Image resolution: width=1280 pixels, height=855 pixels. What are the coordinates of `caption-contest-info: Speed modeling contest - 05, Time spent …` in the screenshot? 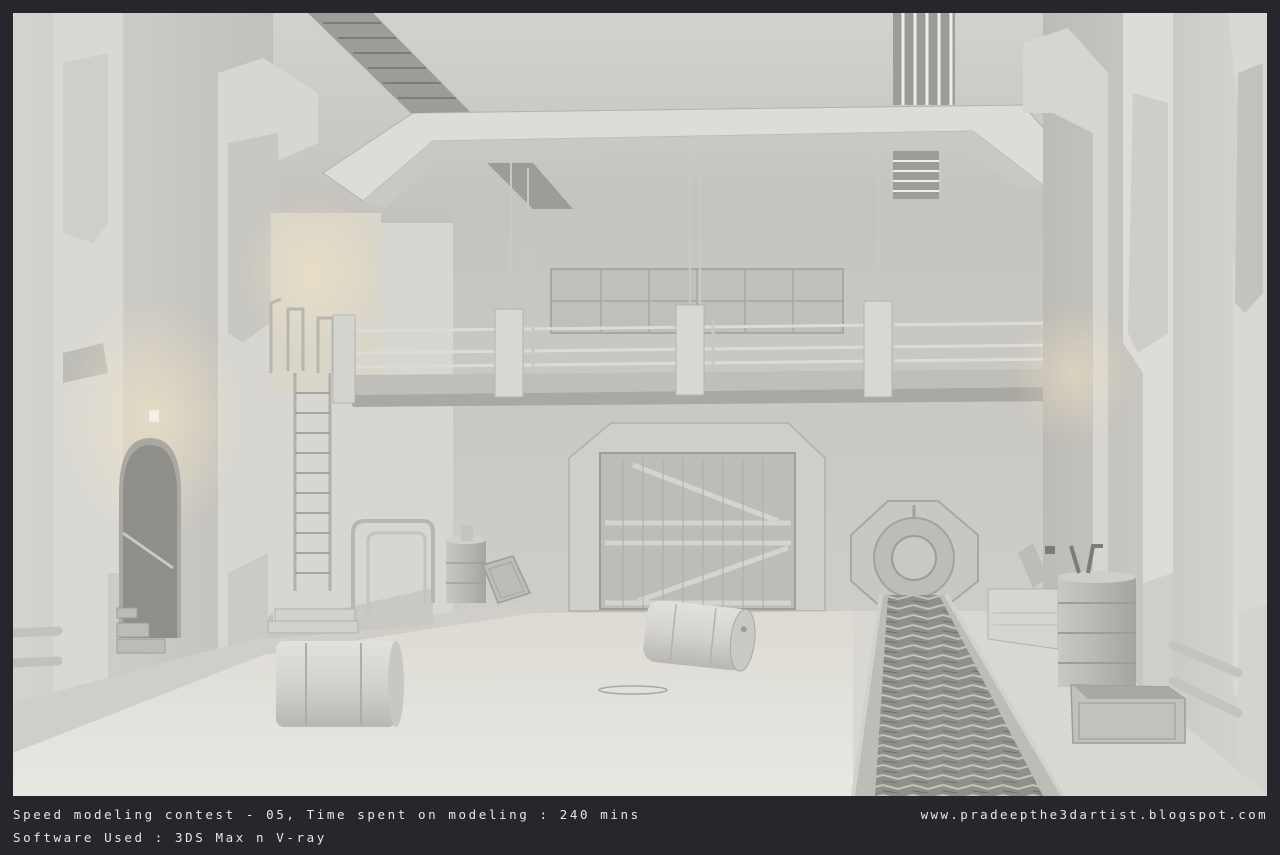 It's located at (327, 814).